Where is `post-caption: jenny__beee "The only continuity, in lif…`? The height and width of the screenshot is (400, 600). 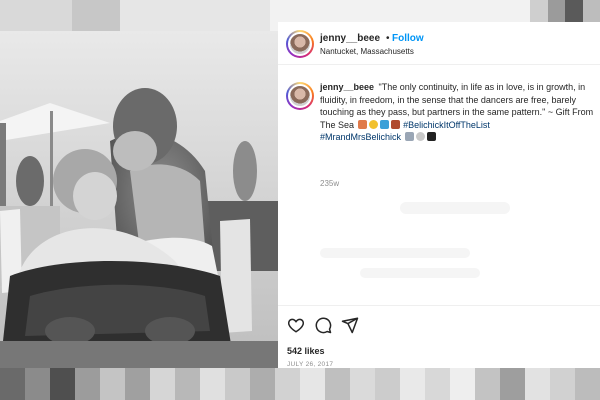
post-caption: jenny__beee "The only continuity, in lif… is located at coordinates (458, 112).